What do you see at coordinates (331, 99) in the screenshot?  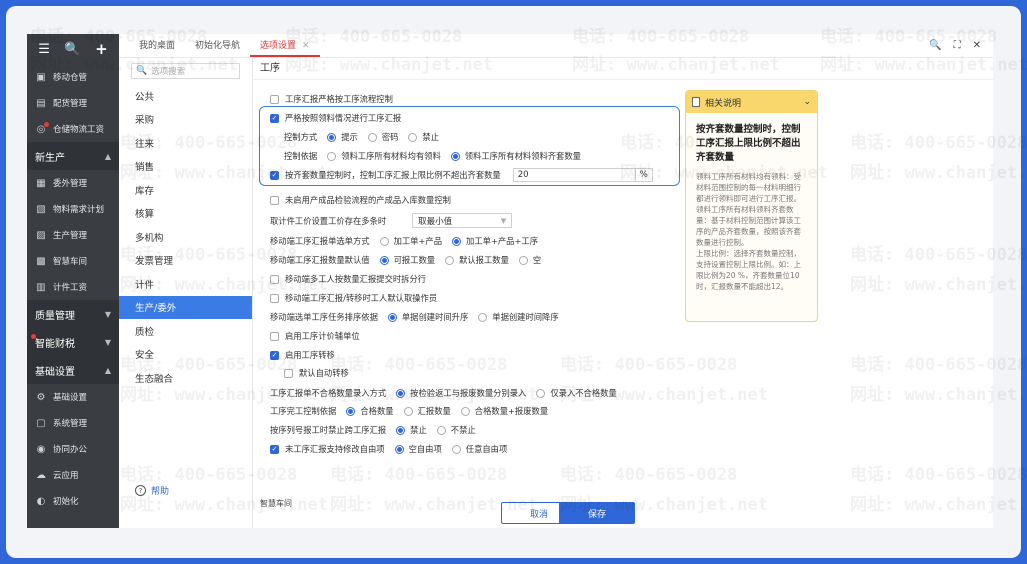 I see `setting-strict-flow: 工序汇报严格按工序流程控制` at bounding box center [331, 99].